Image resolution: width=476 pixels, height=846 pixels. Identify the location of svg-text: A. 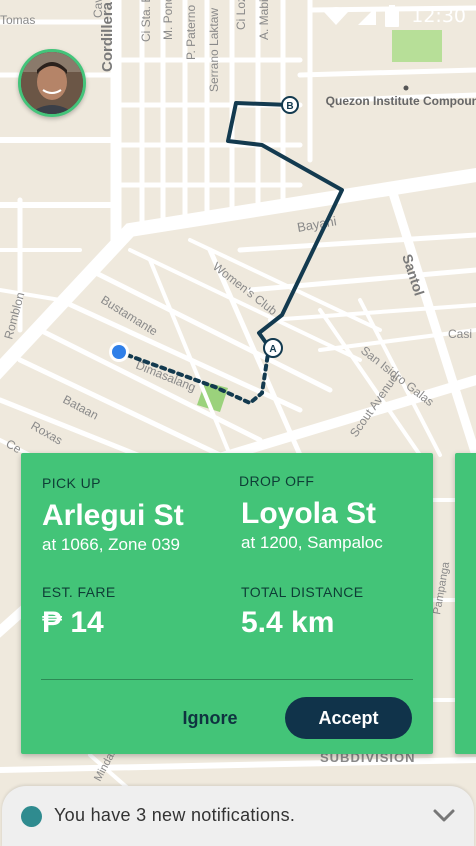
(272, 349).